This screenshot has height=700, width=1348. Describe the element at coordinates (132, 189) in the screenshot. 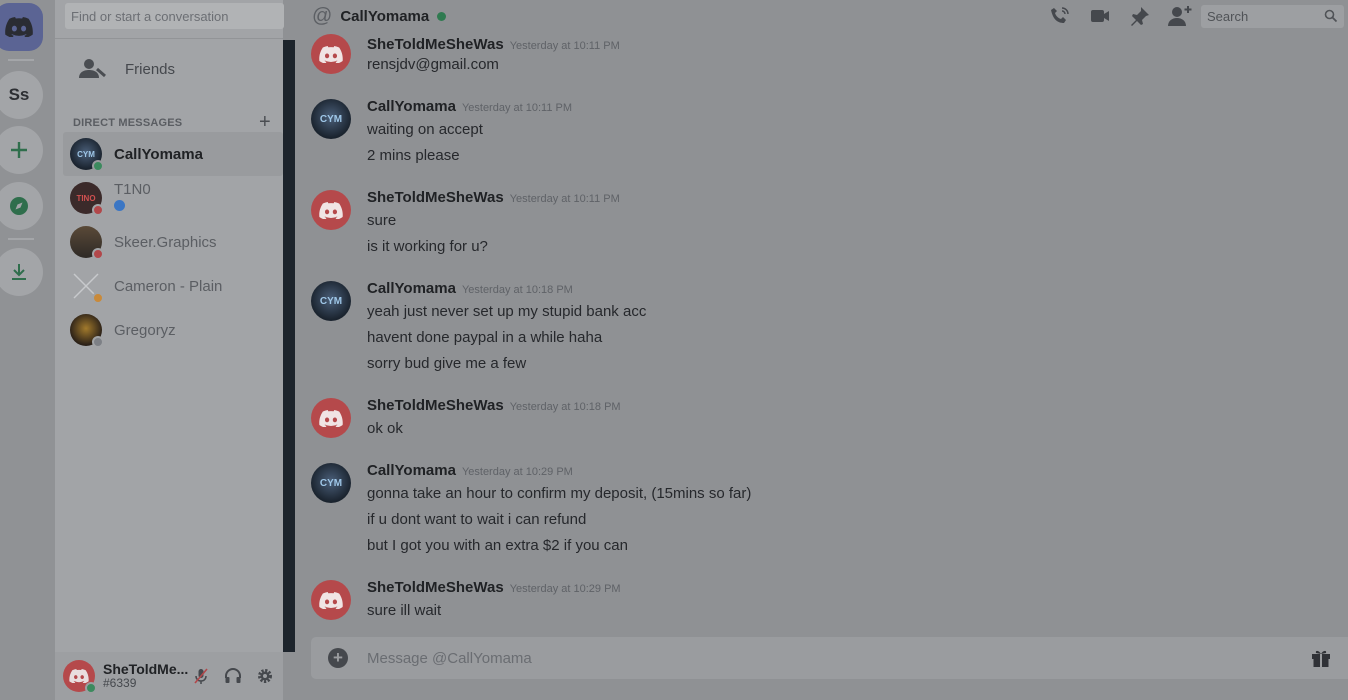

I see `dm-name: T1N0` at that location.